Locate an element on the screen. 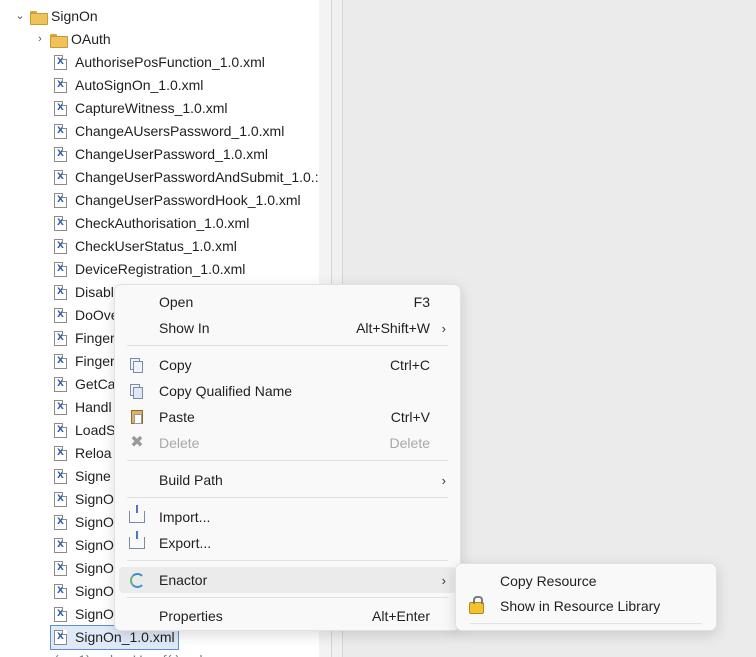 This screenshot has width=756, height=657. menu-item-label: Copy is located at coordinates (175, 365).